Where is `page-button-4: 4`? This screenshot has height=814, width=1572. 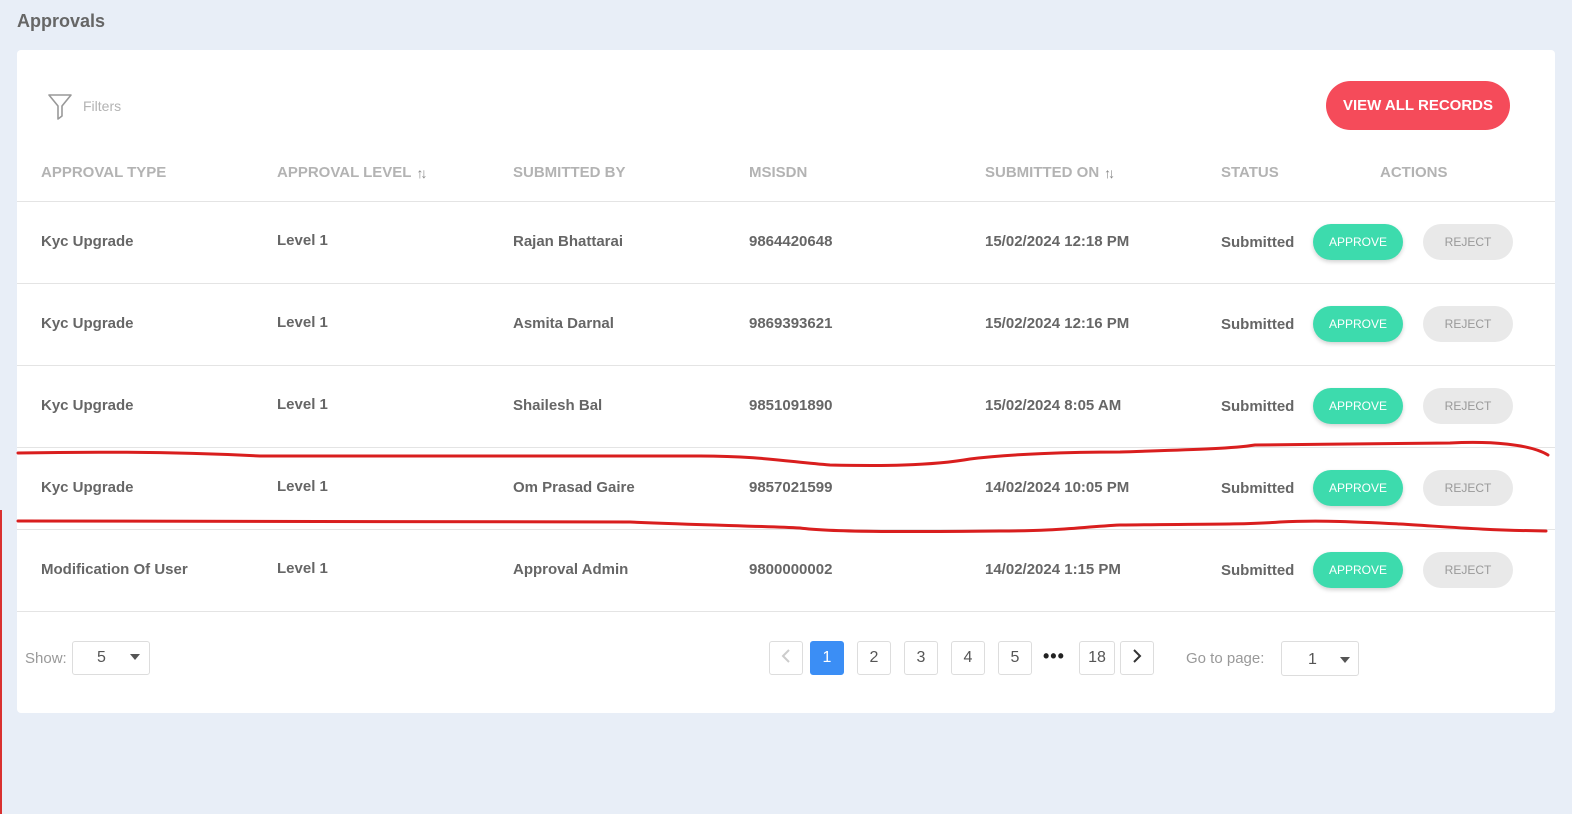 page-button-4: 4 is located at coordinates (968, 658).